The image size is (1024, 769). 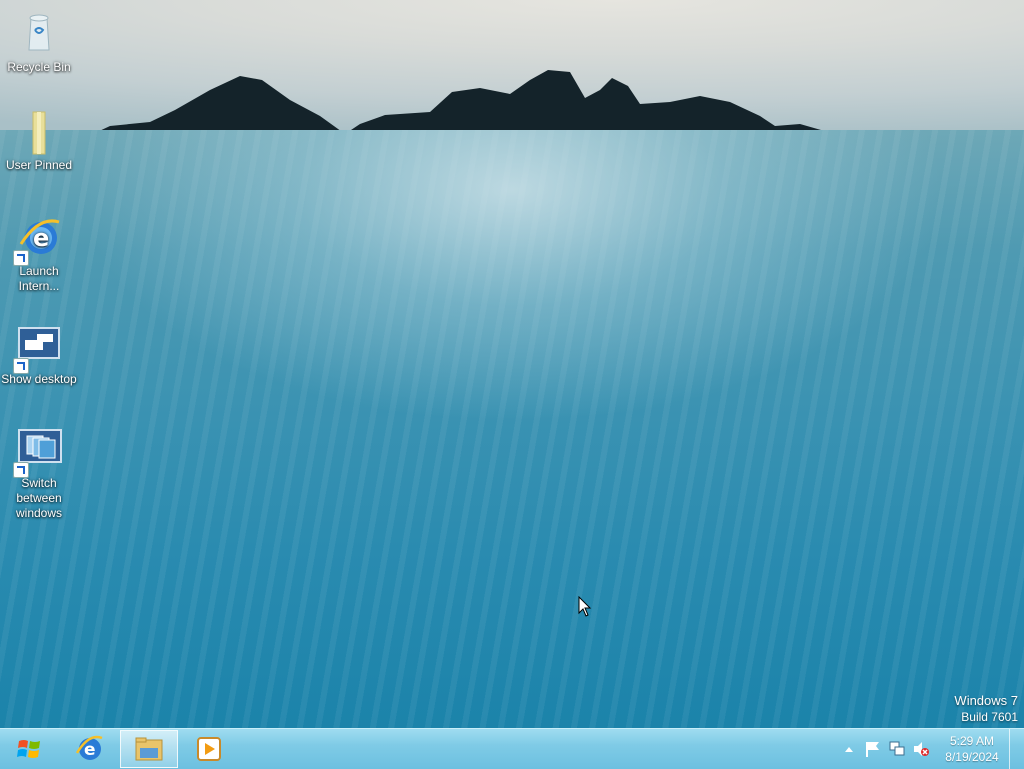 What do you see at coordinates (921, 749) in the screenshot?
I see `volume-muted-icon` at bounding box center [921, 749].